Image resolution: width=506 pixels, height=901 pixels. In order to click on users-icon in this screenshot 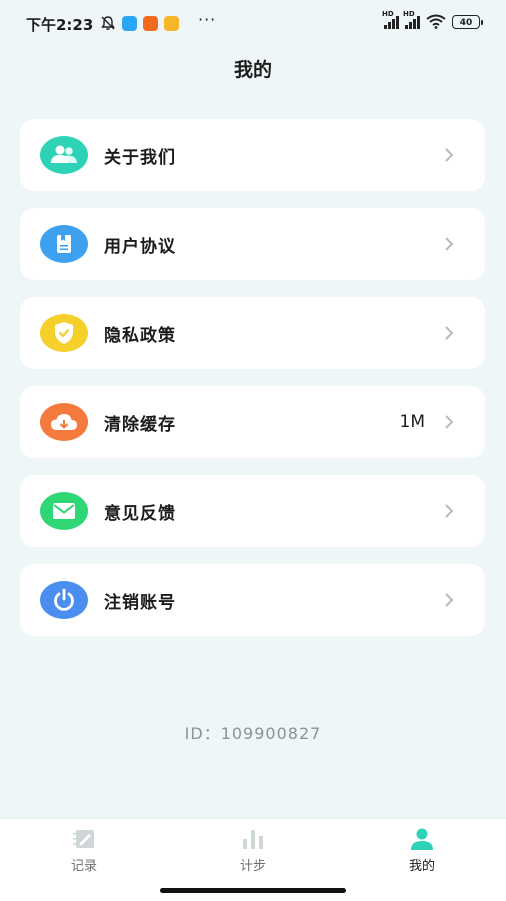, I will do `click(64, 155)`.